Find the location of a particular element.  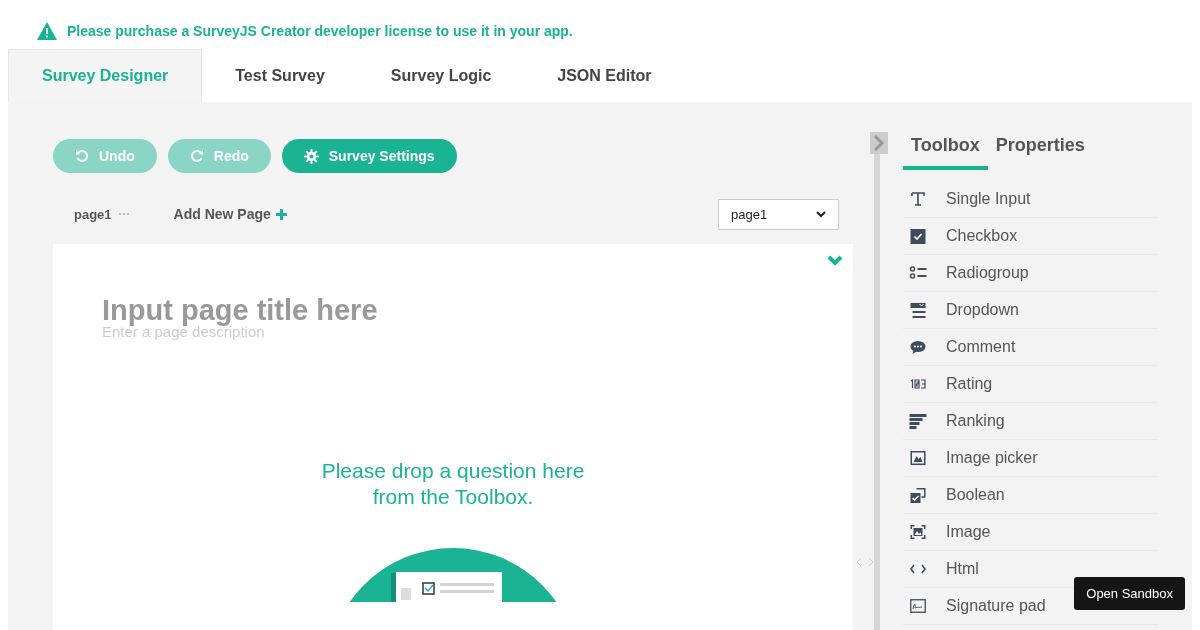

toolbox-item: Single Input is located at coordinates (970, 199).